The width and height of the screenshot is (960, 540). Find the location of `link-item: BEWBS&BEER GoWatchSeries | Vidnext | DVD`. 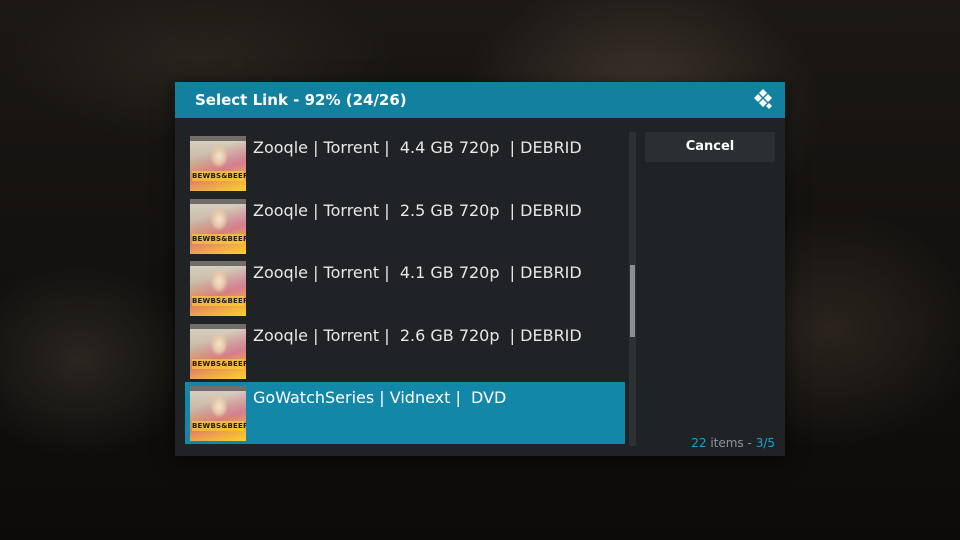

link-item: BEWBS&BEER GoWatchSeries | Vidnext | DVD is located at coordinates (405, 413).